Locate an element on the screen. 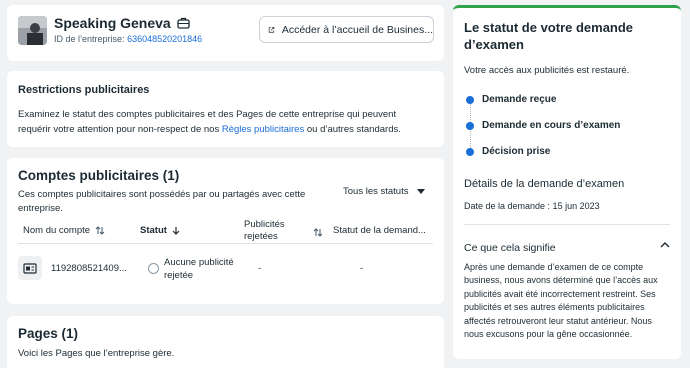 The width and height of the screenshot is (690, 368). request-details-title: Détails de la demande d’examen is located at coordinates (544, 184).